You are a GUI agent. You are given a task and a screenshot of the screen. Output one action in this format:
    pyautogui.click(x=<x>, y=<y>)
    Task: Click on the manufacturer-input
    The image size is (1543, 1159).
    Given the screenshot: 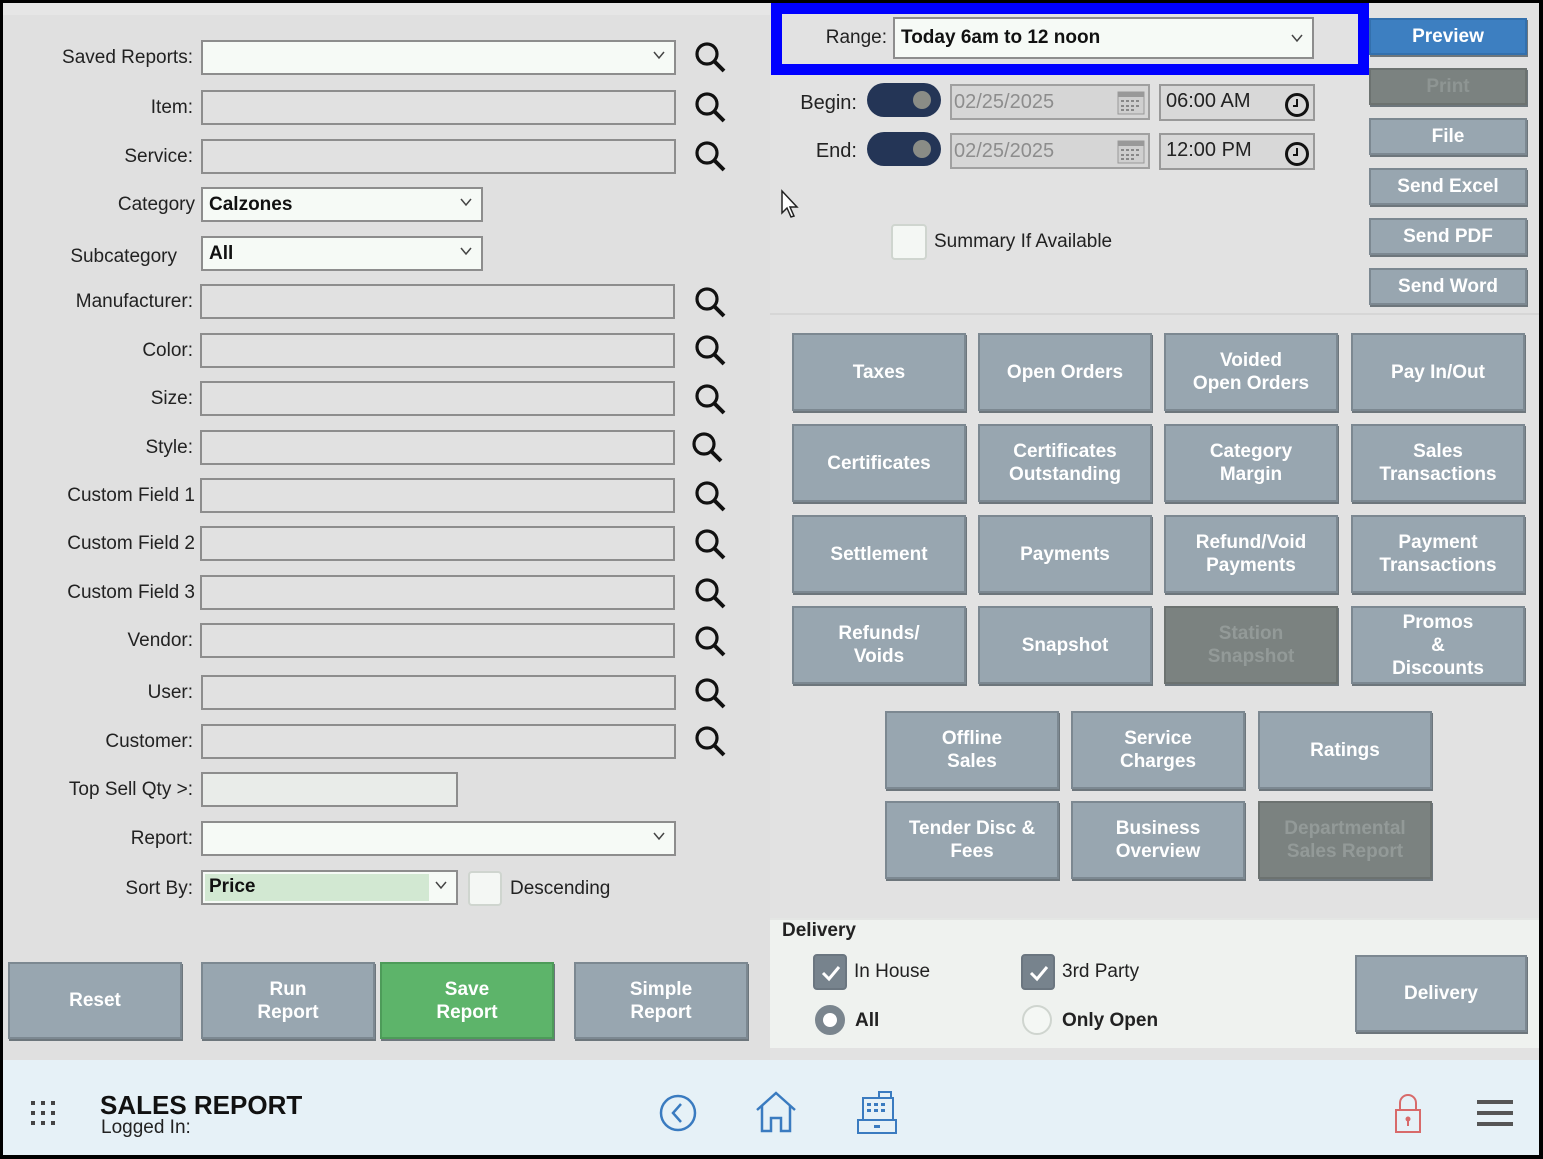 What is the action you would take?
    pyautogui.click(x=437, y=301)
    